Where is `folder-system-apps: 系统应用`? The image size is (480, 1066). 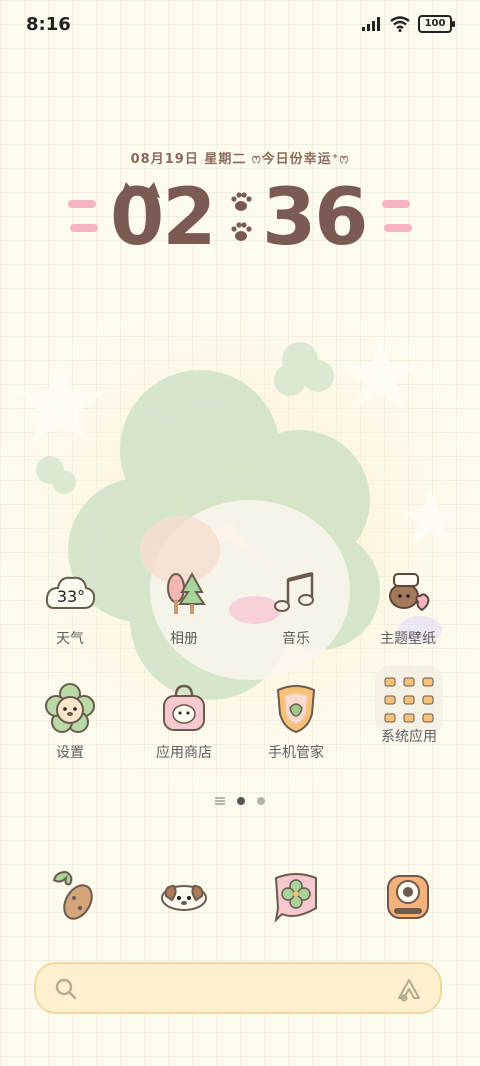 folder-system-apps: 系统应用 is located at coordinates (409, 705).